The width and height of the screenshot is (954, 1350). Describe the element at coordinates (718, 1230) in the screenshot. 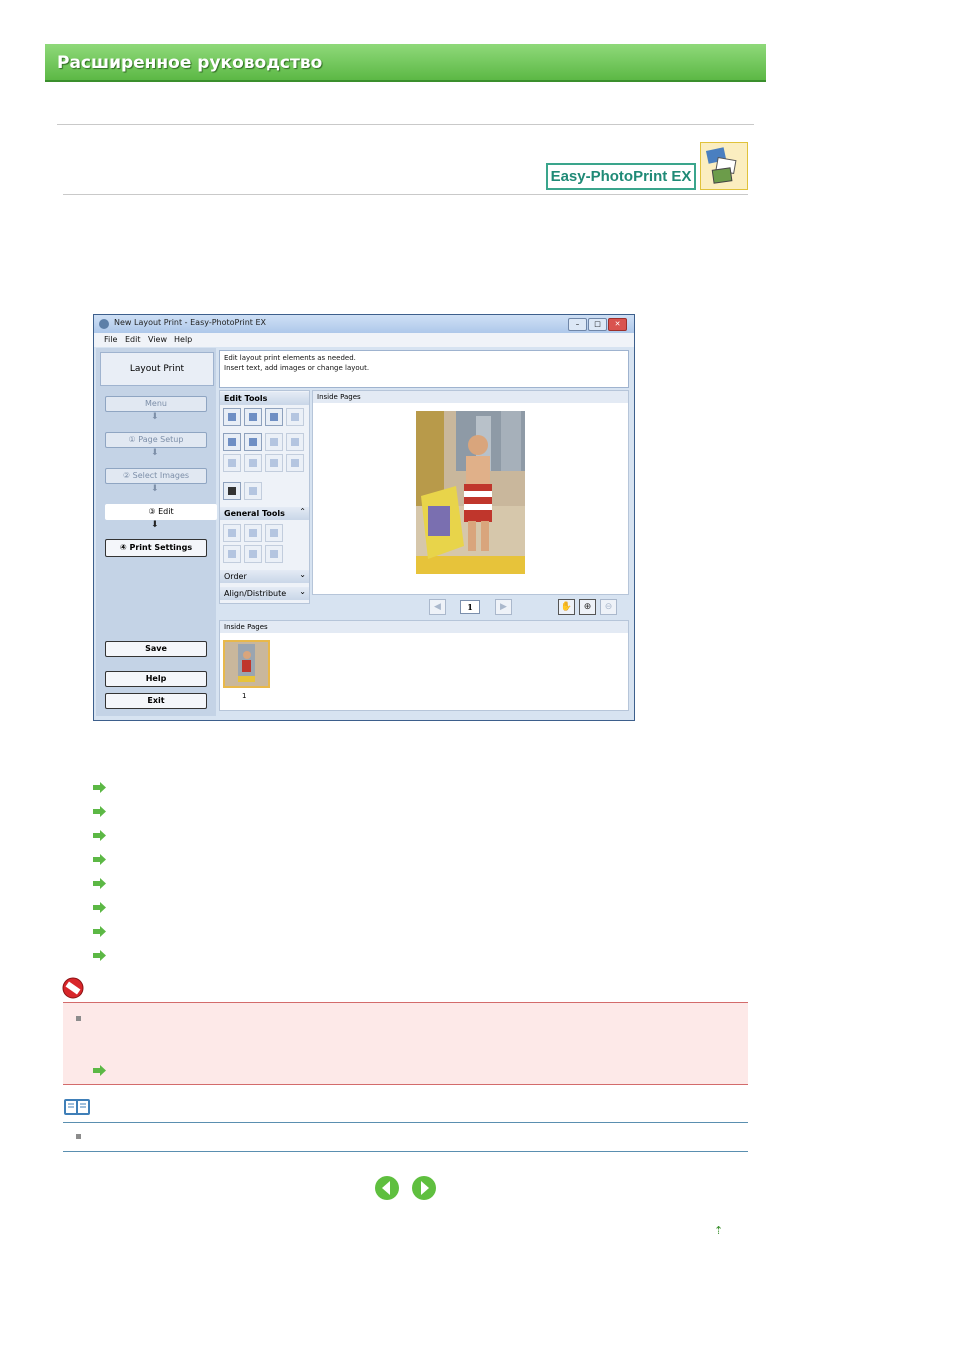

I see `page-top-icon: ⇡` at that location.